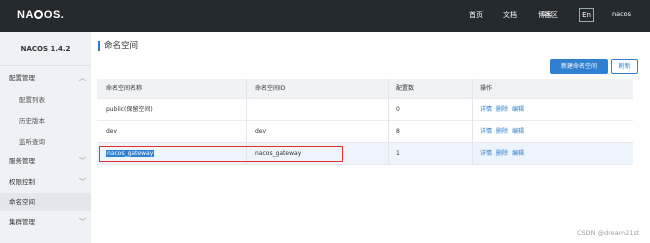 The height and width of the screenshot is (243, 650). Describe the element at coordinates (45, 49) in the screenshot. I see `version-label: NACOS 1.4.2` at that location.